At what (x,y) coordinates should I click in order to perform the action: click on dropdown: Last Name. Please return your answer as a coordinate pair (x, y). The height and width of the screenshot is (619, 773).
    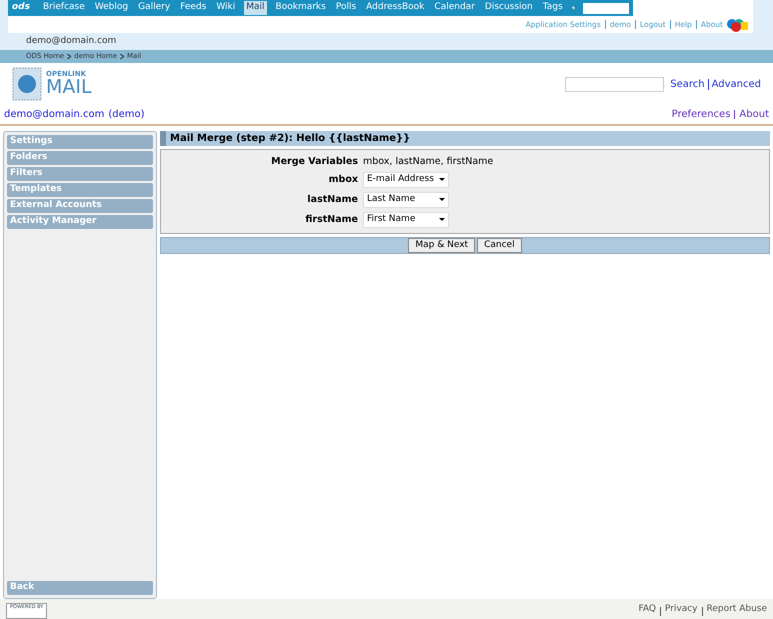
    Looking at the image, I should click on (406, 200).